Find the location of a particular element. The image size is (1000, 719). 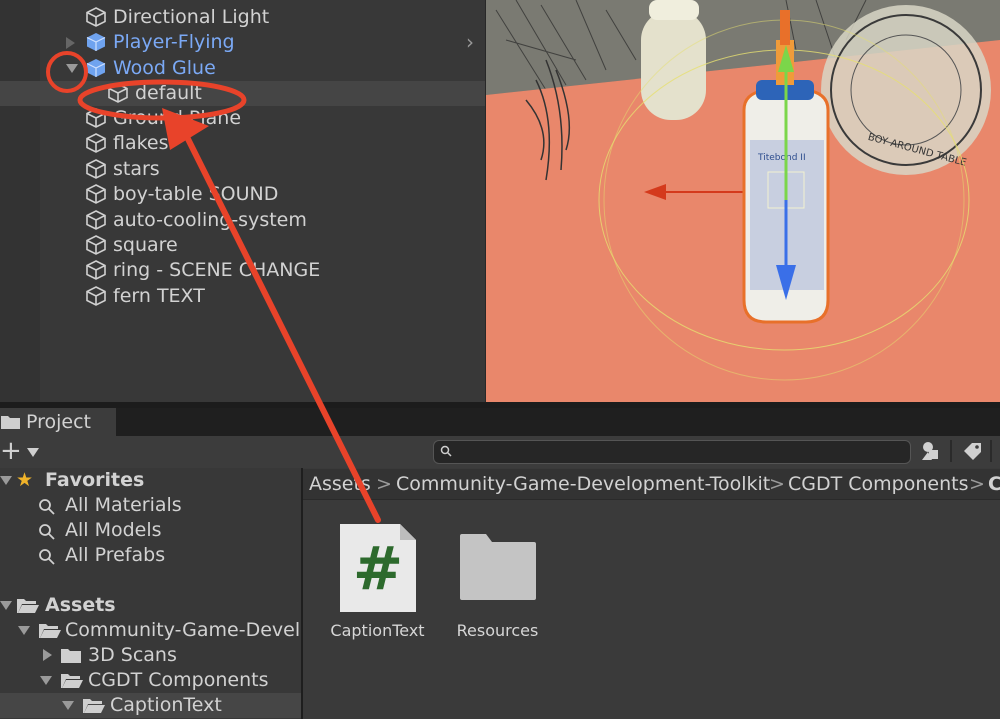

annotation-arrow-line is located at coordinates (282, 327).